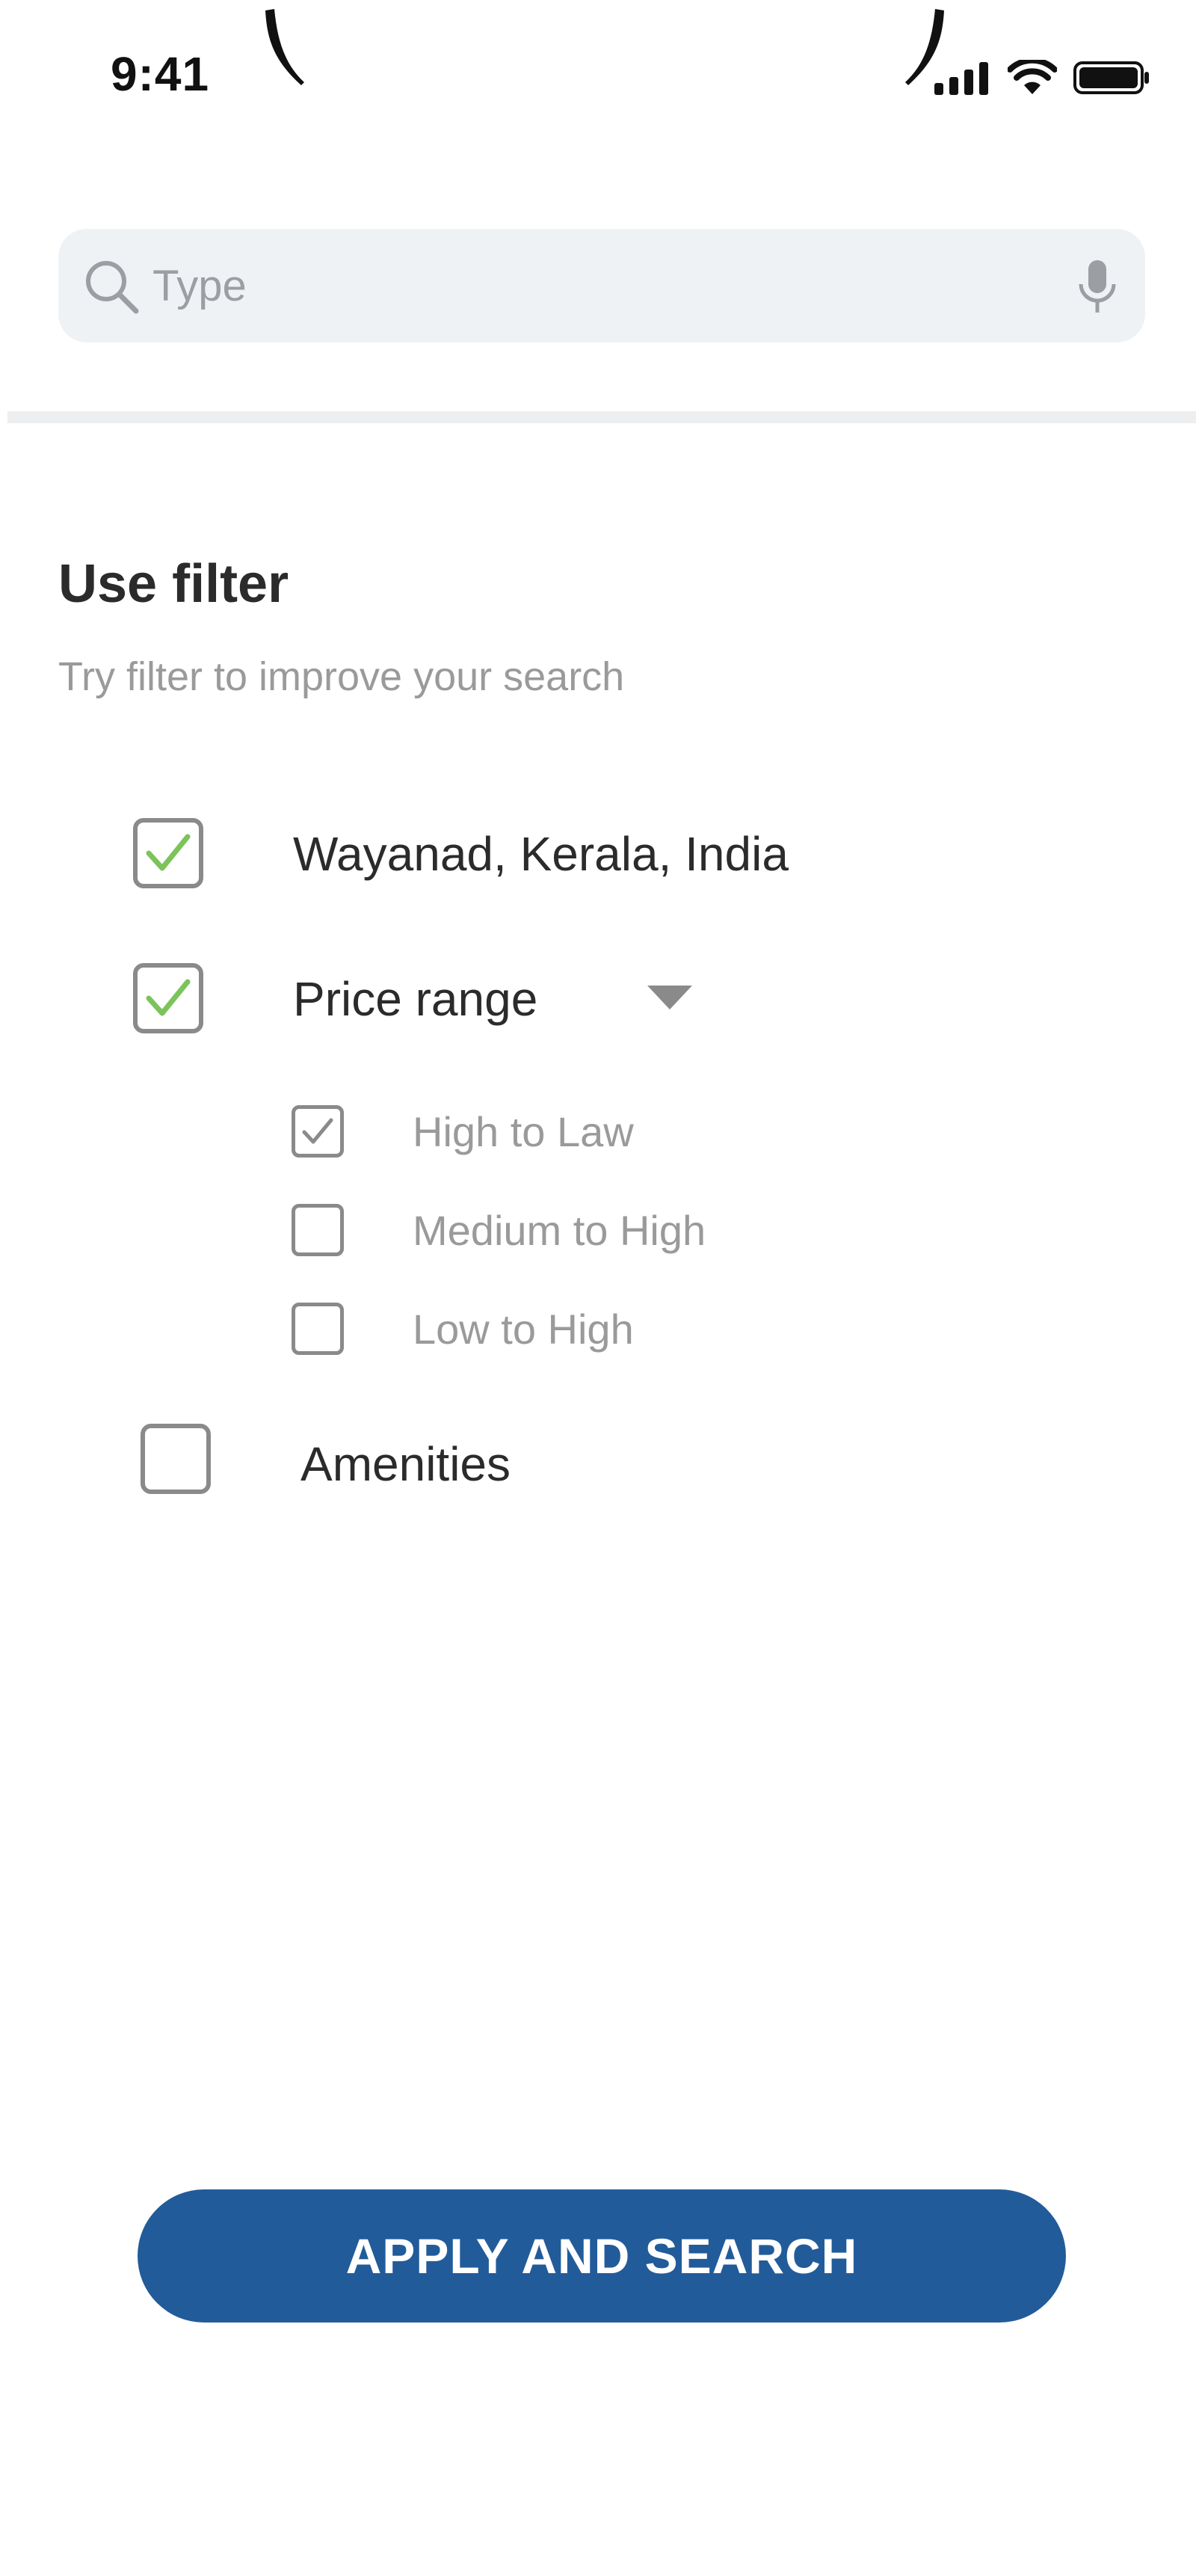 The image size is (1196, 2576). Describe the element at coordinates (405, 1464) in the screenshot. I see `amenities-label: Amenities` at that location.